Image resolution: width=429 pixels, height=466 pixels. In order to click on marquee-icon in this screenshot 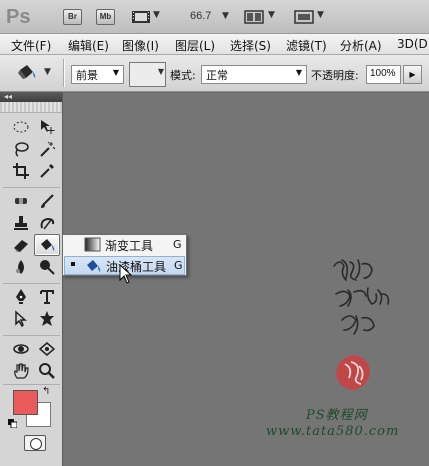, I will do `click(21, 127)`.